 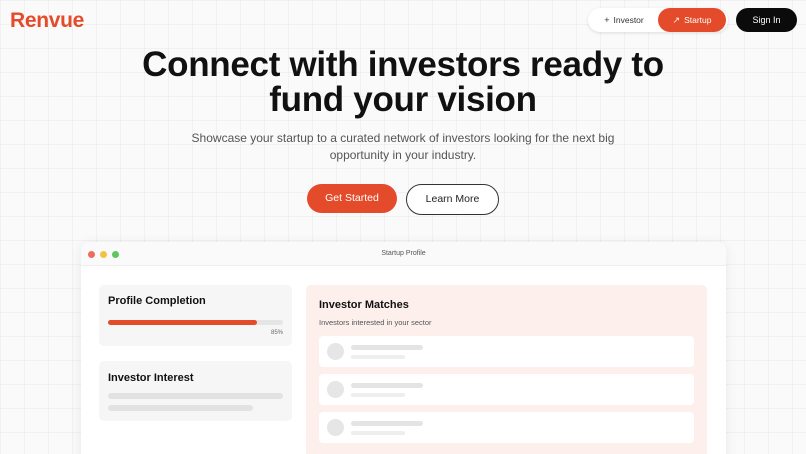 What do you see at coordinates (364, 305) in the screenshot?
I see `investor-matches-title: Investor Matches` at bounding box center [364, 305].